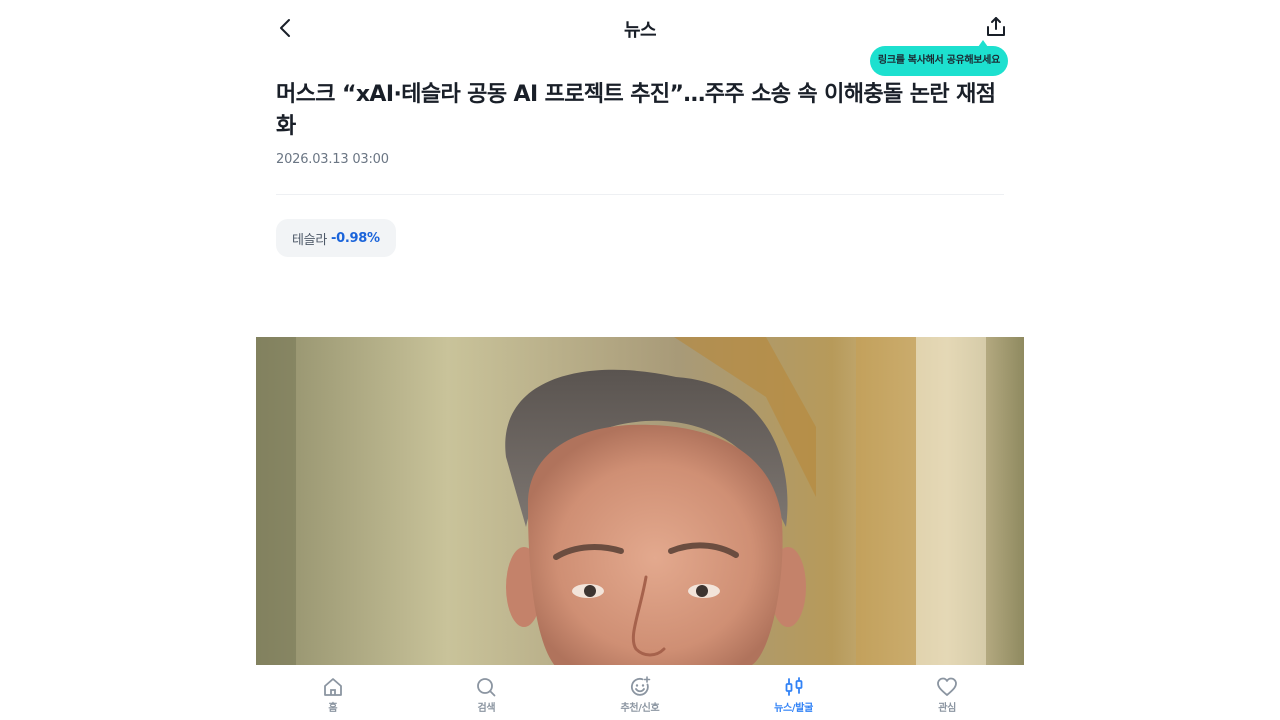  I want to click on smile-sparkle-icon, so click(640, 687).